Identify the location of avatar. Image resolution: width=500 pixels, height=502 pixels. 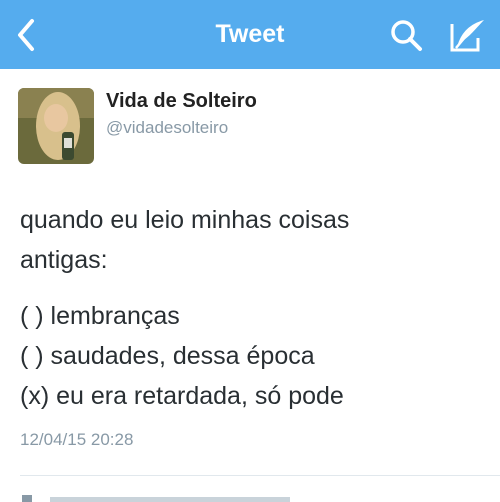
(56, 126).